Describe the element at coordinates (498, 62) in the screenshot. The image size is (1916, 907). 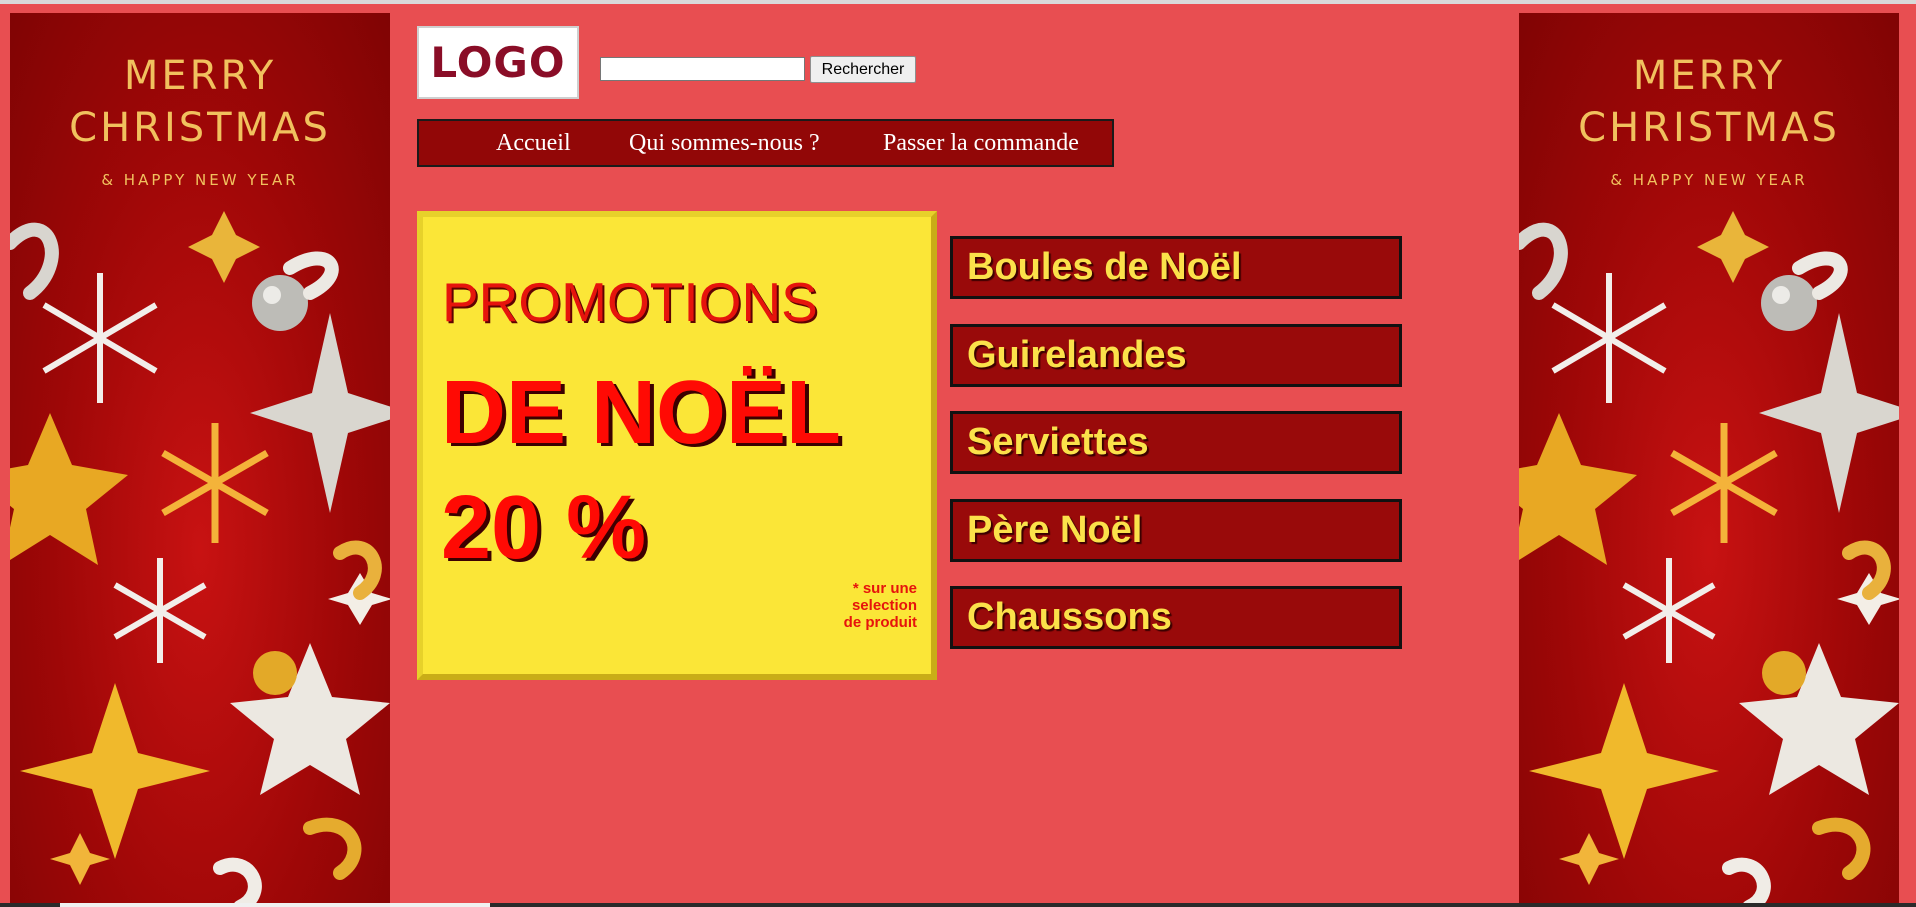
I see `site-logo: LOGO` at that location.